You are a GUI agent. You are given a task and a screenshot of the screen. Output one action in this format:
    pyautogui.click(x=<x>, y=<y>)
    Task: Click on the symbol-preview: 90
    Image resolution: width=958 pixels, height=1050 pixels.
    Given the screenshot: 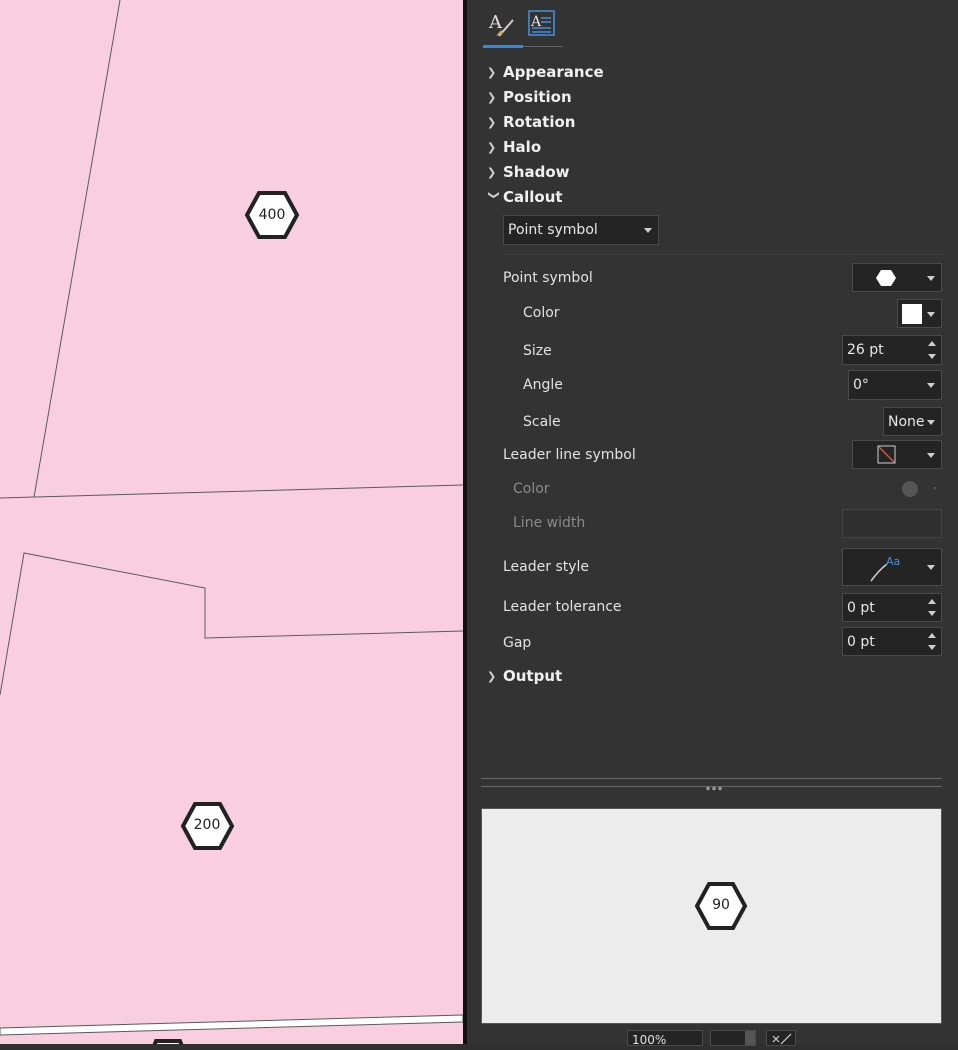 What is the action you would take?
    pyautogui.click(x=711, y=916)
    